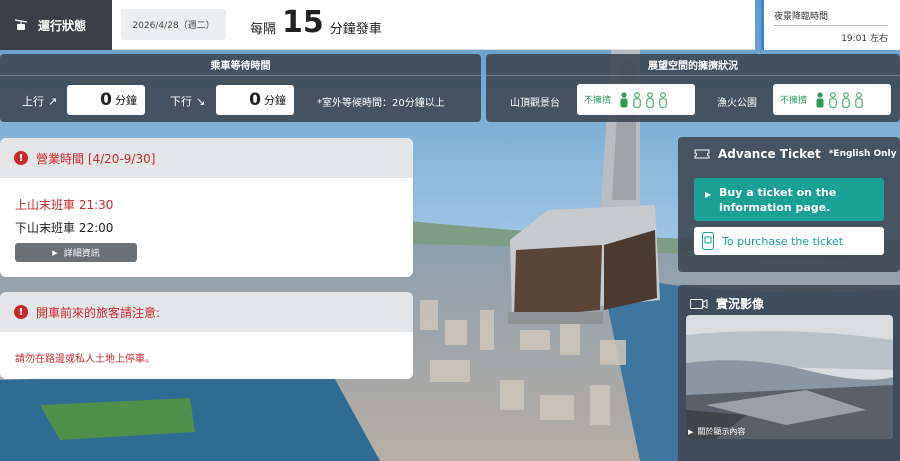 This screenshot has height=461, width=900. I want to click on hours-title: 營業時間 [4/20-9/30], so click(96, 158).